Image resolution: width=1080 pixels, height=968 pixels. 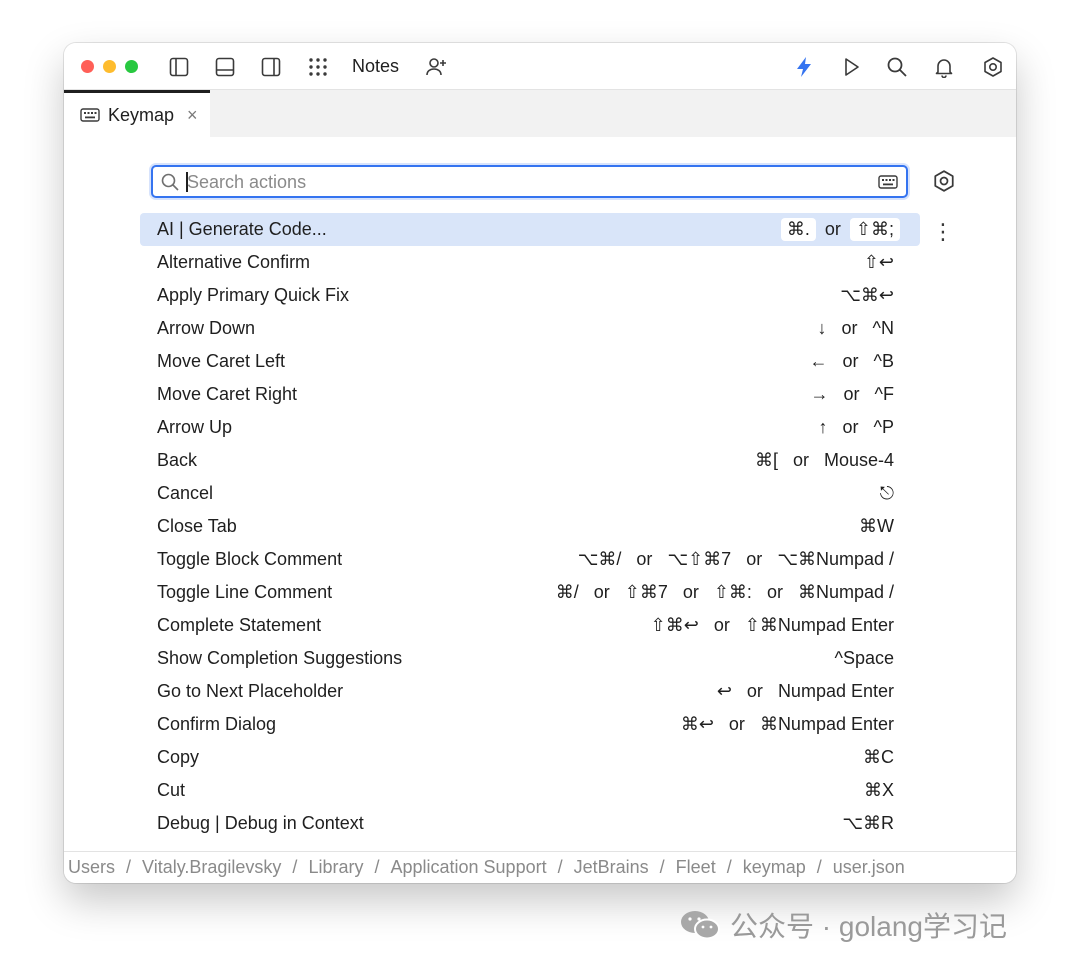 I want to click on apps-grid-icon, so click(x=318, y=67).